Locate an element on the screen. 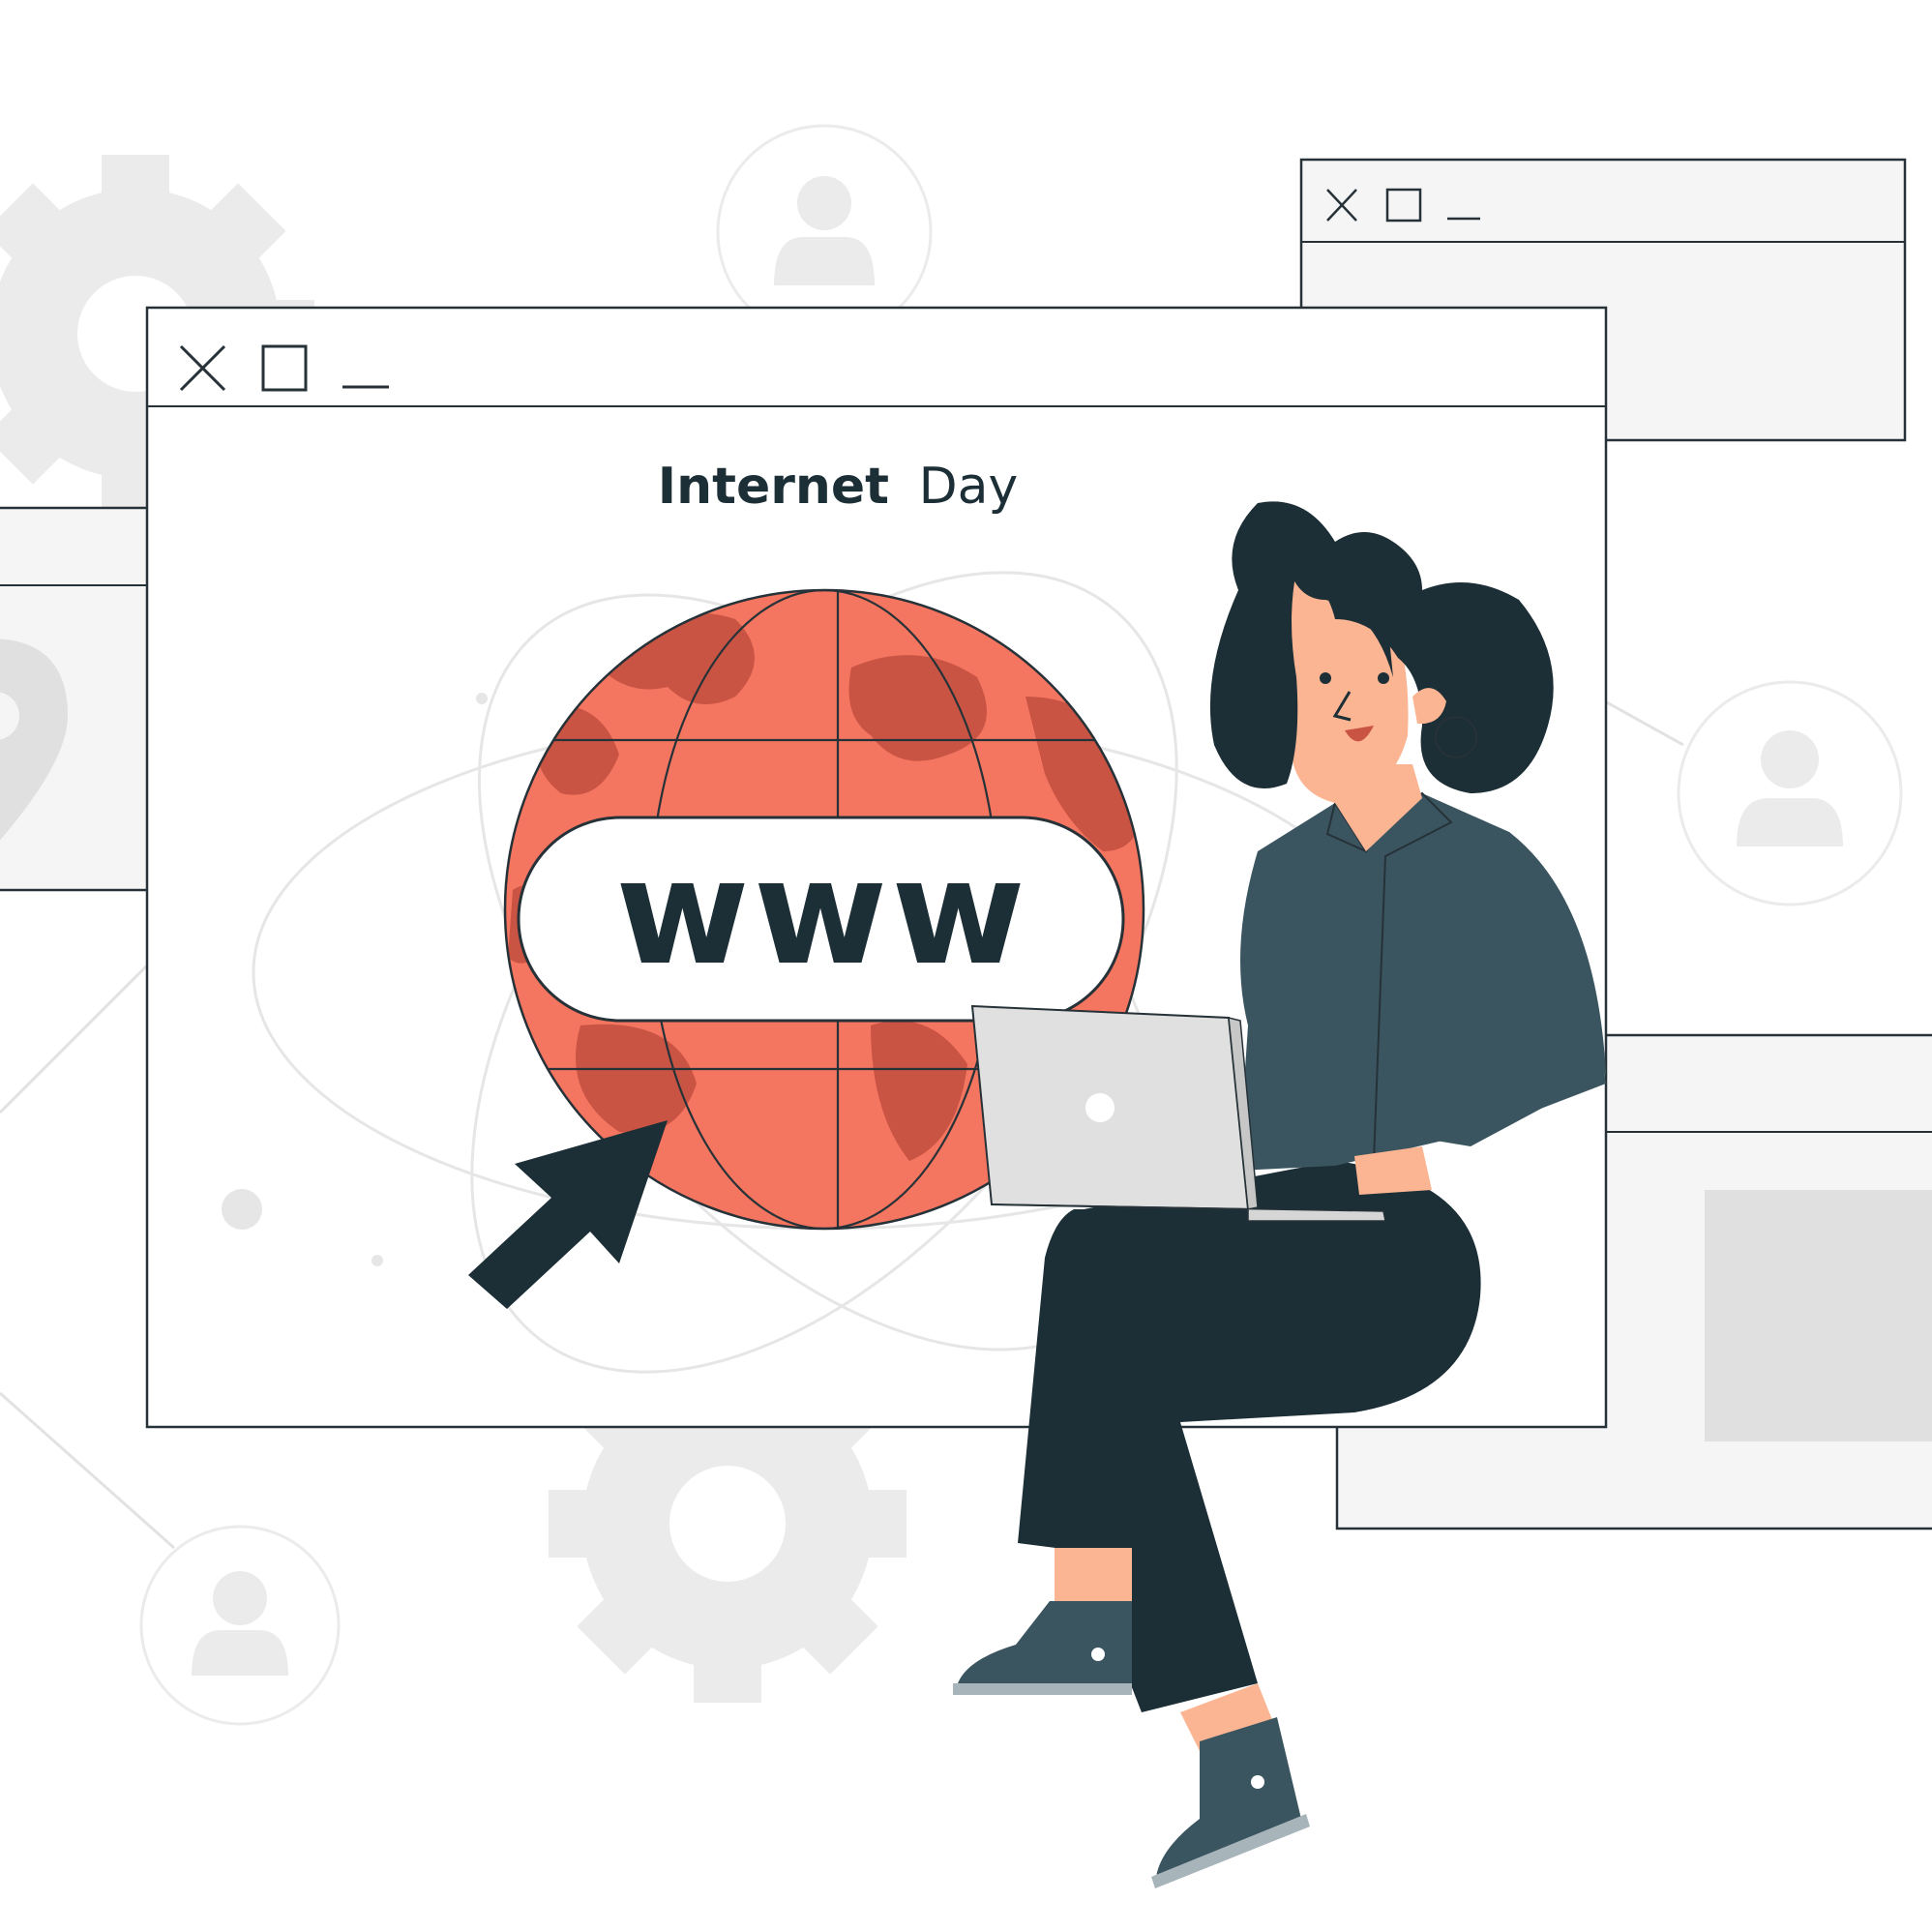  page-title: Internet Day is located at coordinates (838, 487).